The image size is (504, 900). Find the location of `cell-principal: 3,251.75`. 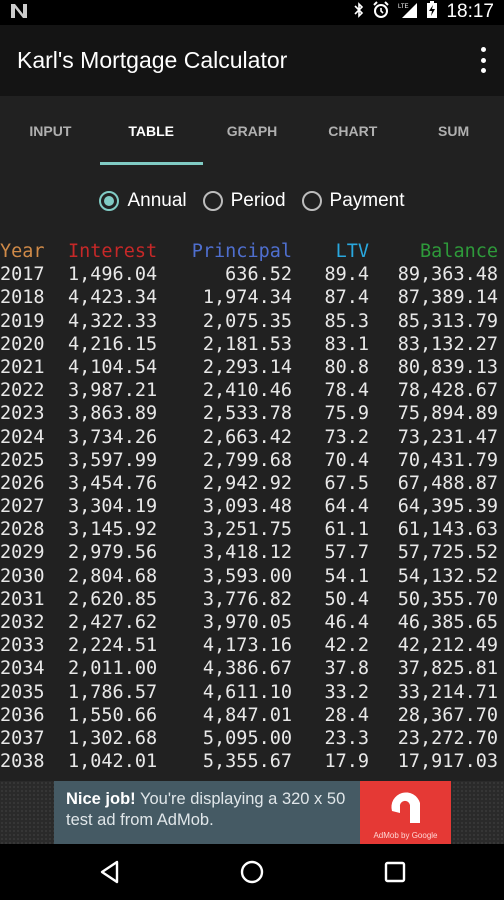

cell-principal: 3,251.75 is located at coordinates (247, 530).